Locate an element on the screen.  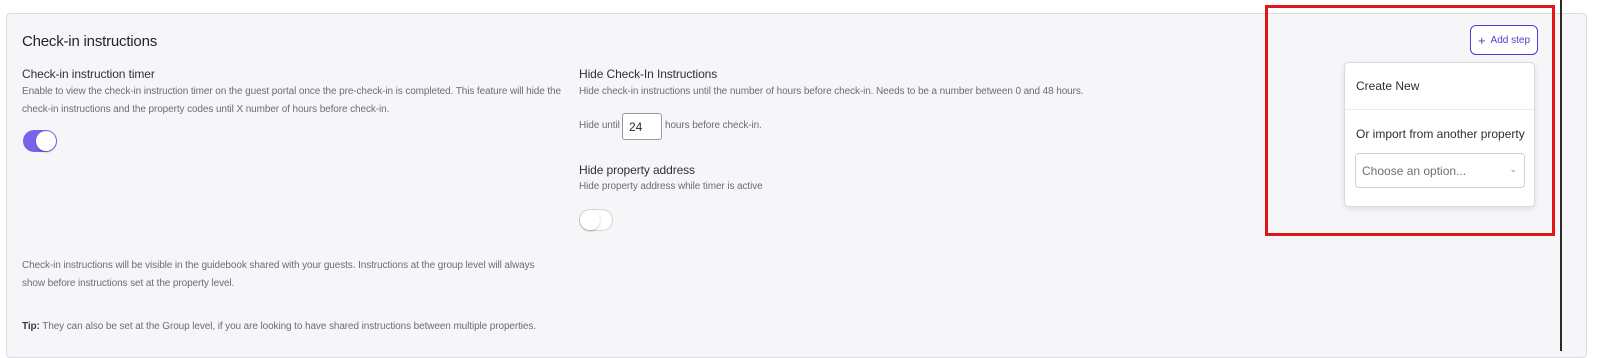
hide-until-suffix: hours before check-in. is located at coordinates (713, 125).